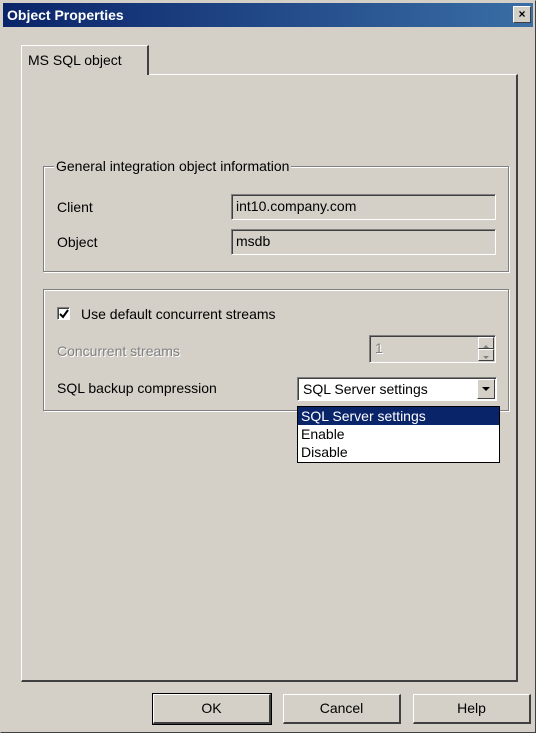 This screenshot has width=536, height=733. Describe the element at coordinates (363, 207) in the screenshot. I see `client-field: int10.company.com` at that location.